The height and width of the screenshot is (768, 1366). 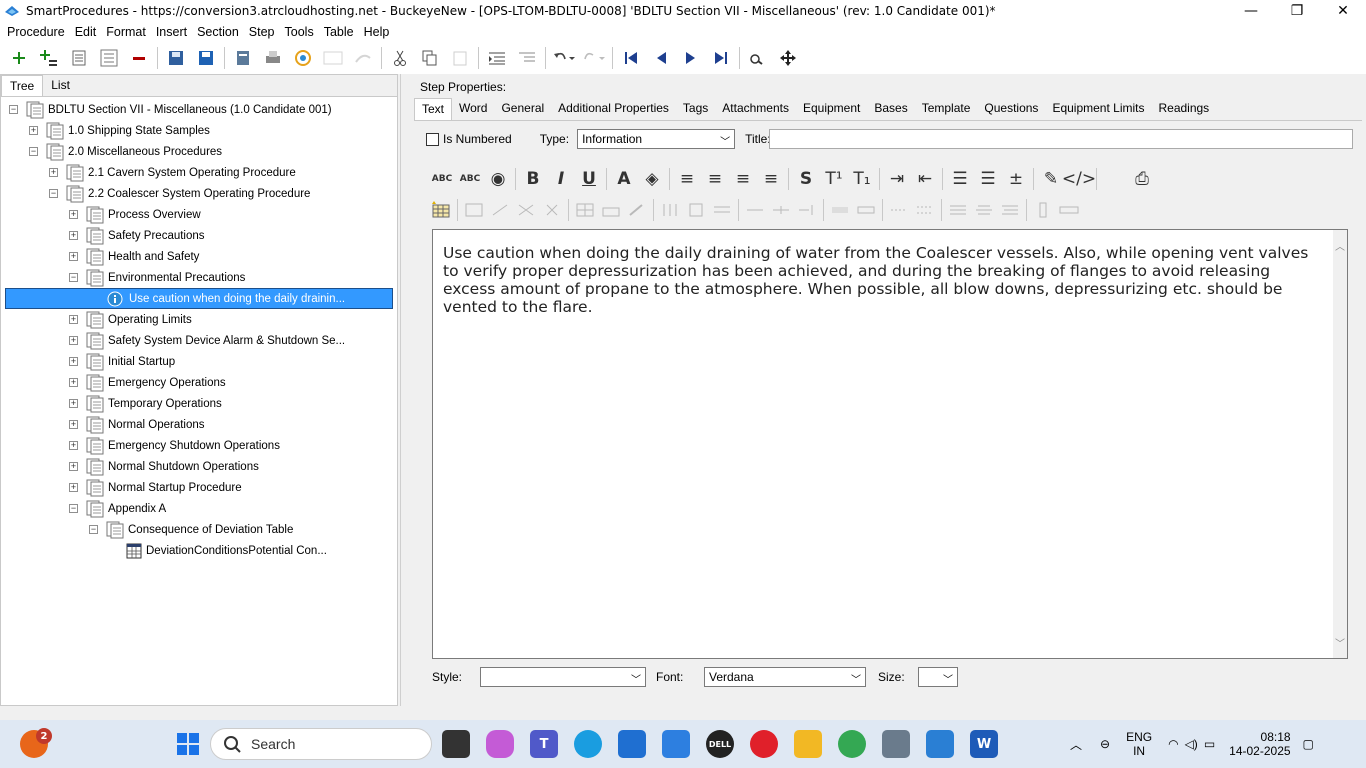 What do you see at coordinates (1011, 109) in the screenshot?
I see `tab-questions: Questions` at bounding box center [1011, 109].